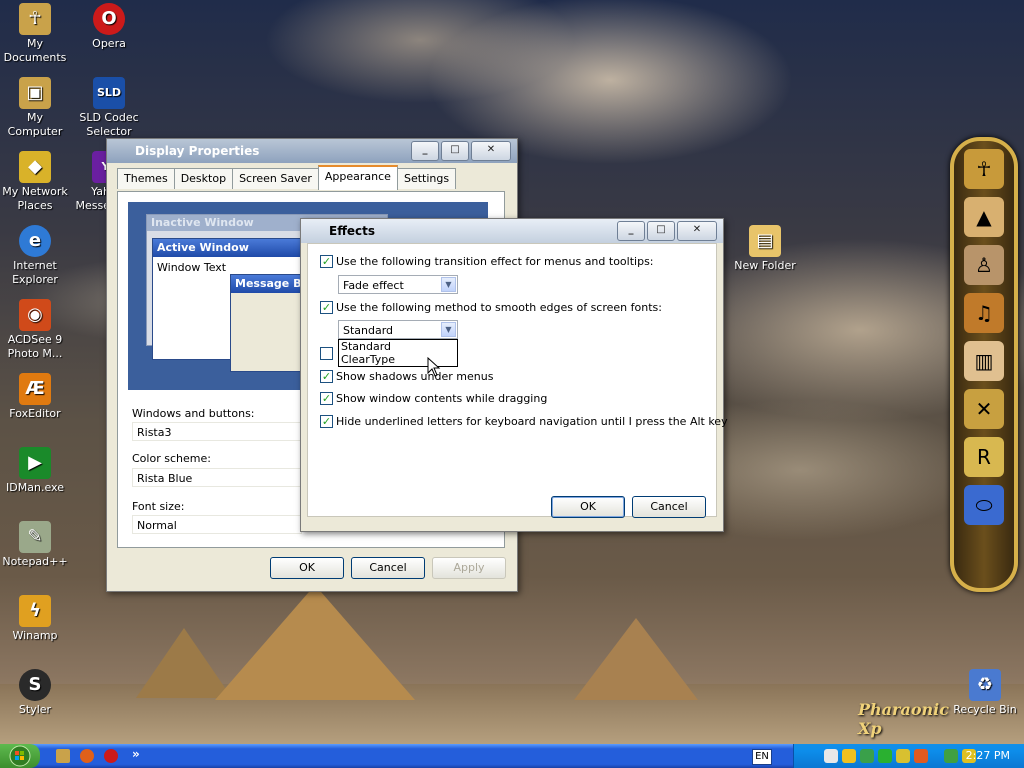 The width and height of the screenshot is (1024, 768). Describe the element at coordinates (885, 756) in the screenshot. I see `media-player-icon` at that location.